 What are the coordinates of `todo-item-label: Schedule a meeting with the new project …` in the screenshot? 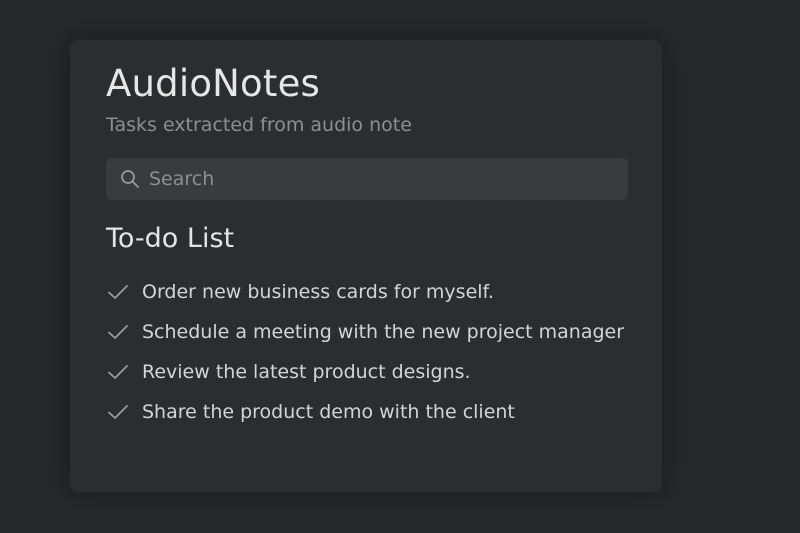 It's located at (383, 332).